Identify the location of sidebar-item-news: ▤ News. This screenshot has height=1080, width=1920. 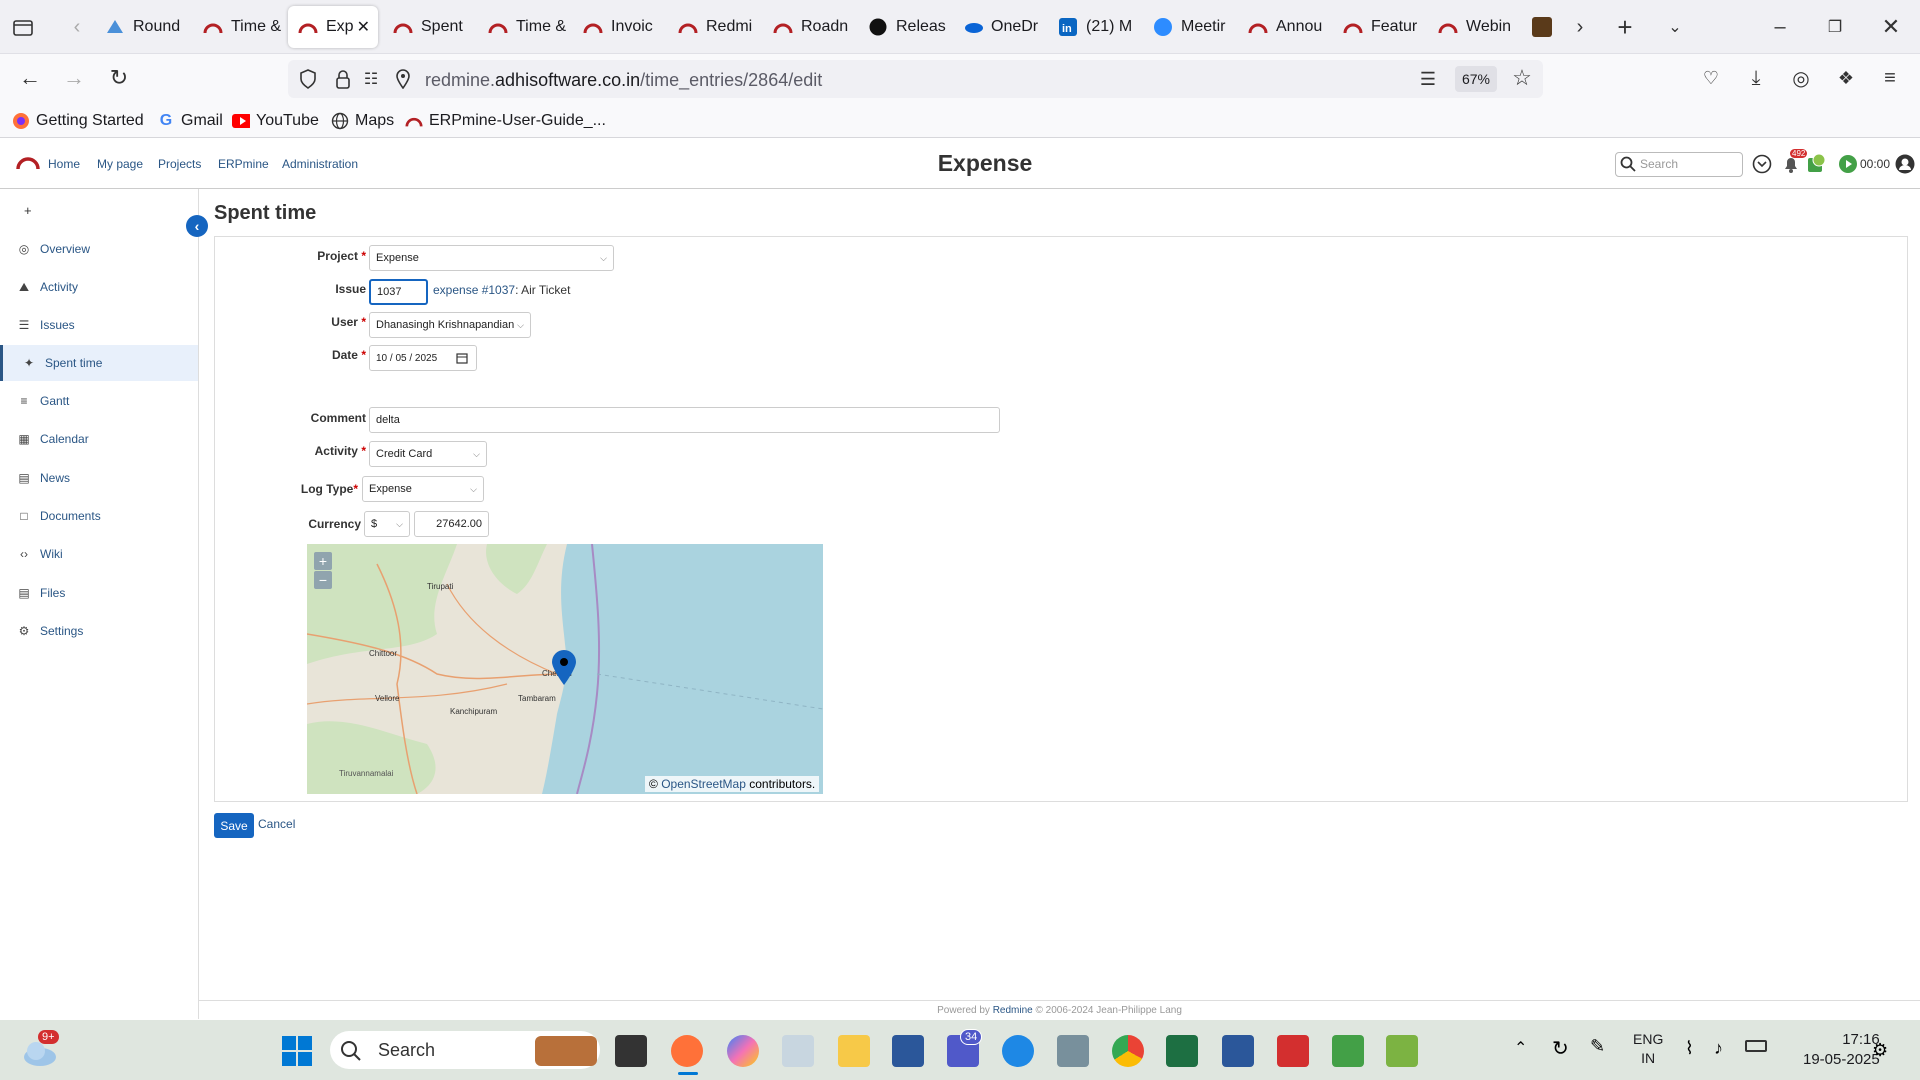
(99, 478).